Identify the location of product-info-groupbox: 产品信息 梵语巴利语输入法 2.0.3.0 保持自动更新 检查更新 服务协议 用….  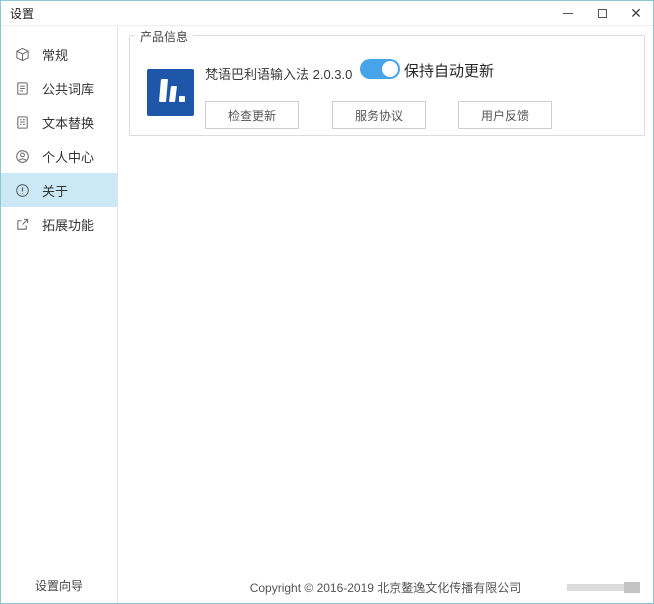
(387, 82).